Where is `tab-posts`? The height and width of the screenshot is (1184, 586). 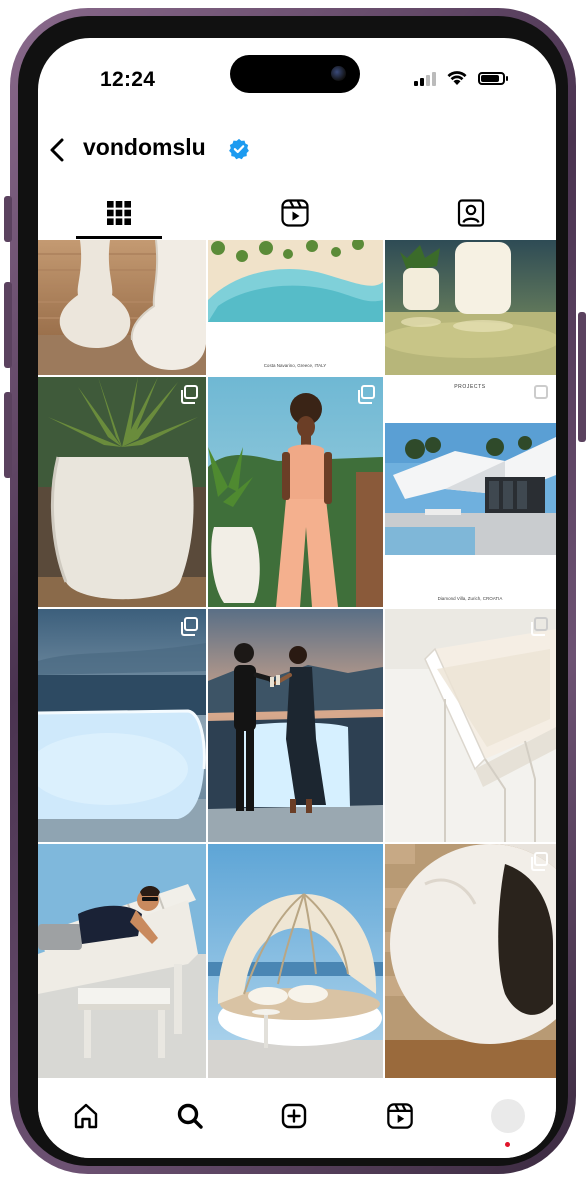 tab-posts is located at coordinates (119, 213).